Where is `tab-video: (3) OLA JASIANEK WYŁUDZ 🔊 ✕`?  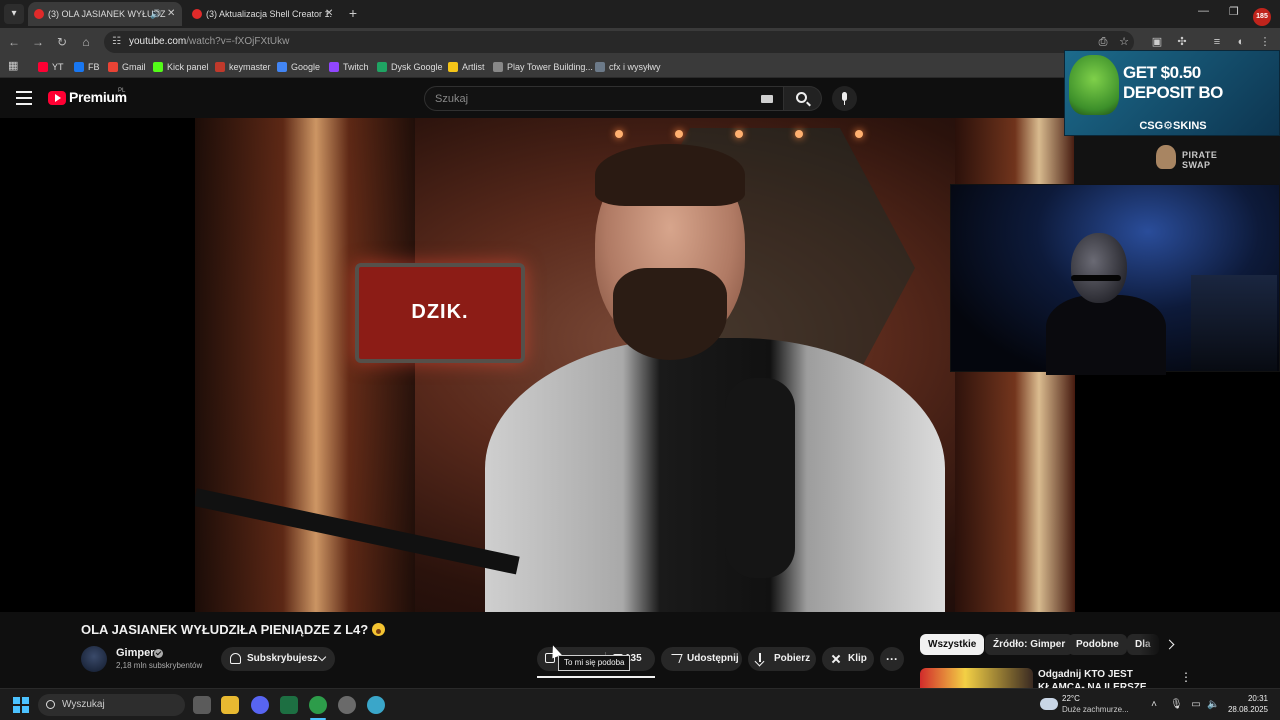
tab-video: (3) OLA JASIANEK WYŁUDZ 🔊 ✕ is located at coordinates (105, 14).